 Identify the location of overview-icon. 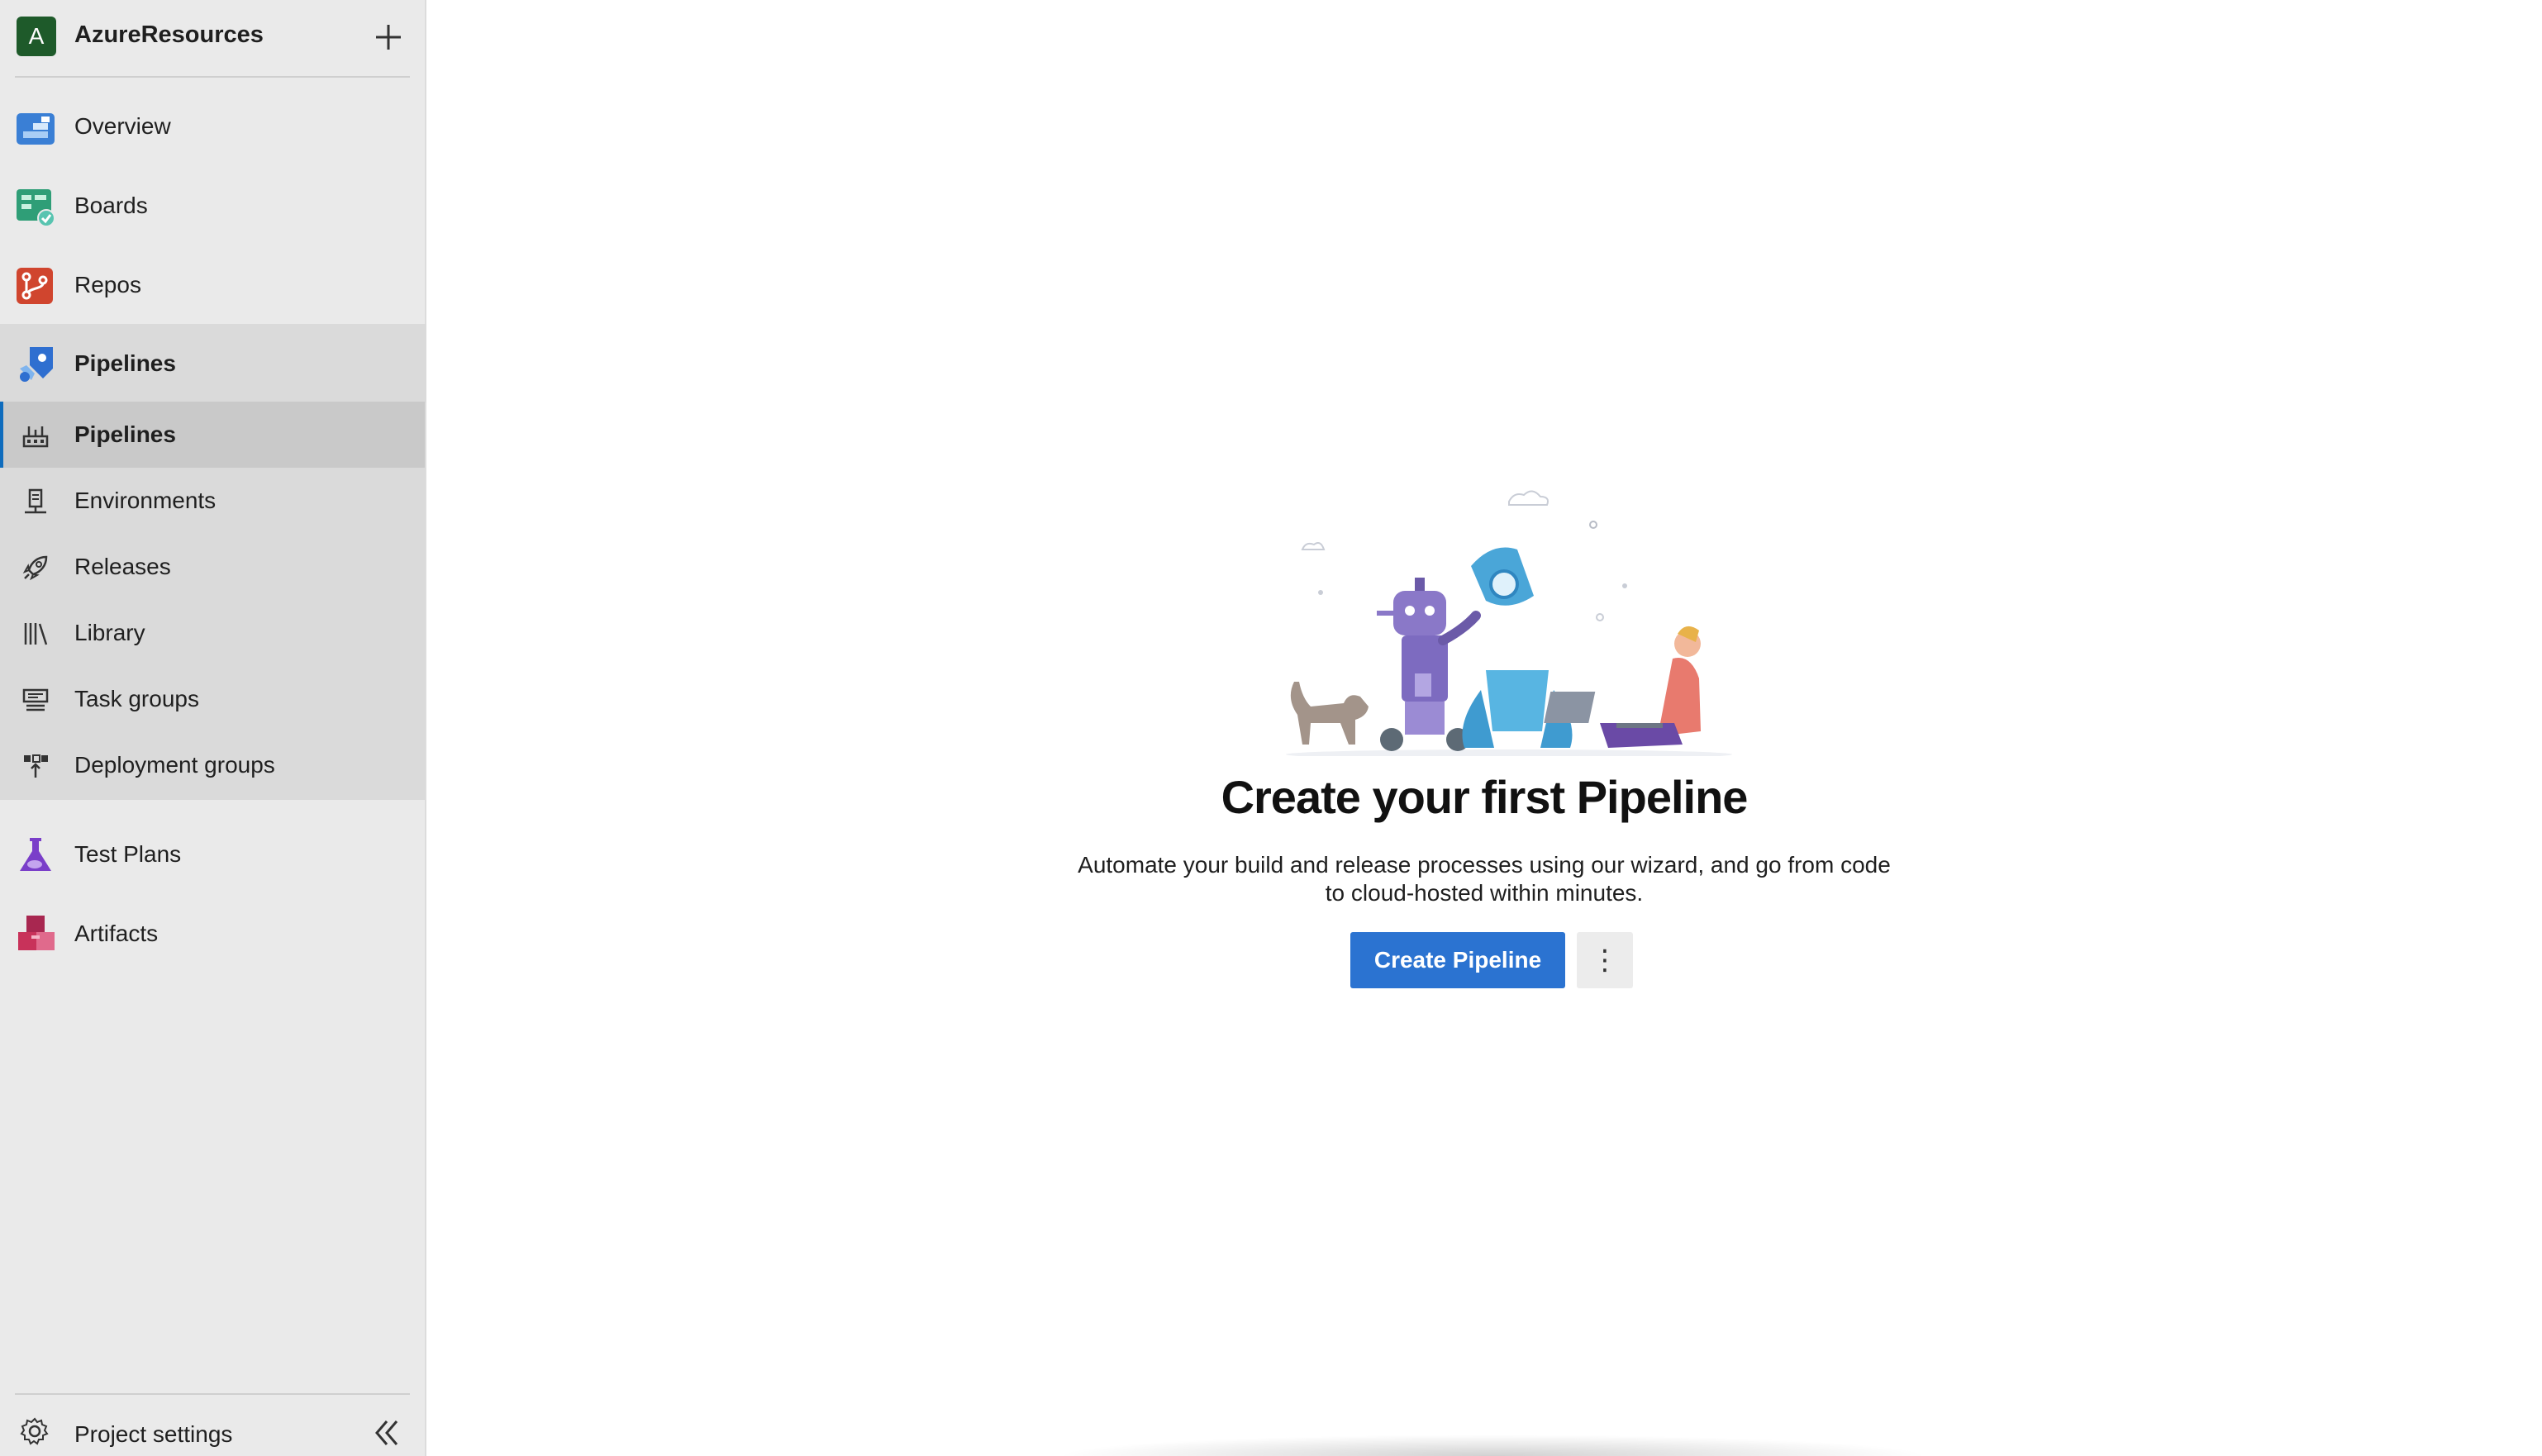
(35, 127).